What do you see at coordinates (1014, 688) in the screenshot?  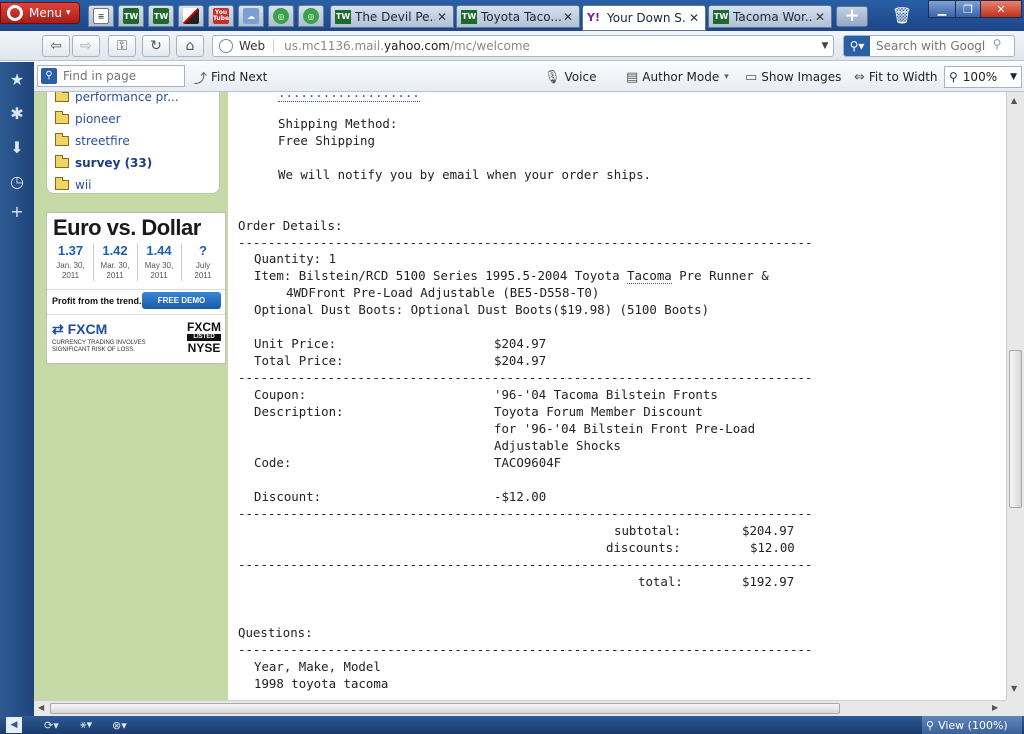 I see `scroll-down-icon: ▼` at bounding box center [1014, 688].